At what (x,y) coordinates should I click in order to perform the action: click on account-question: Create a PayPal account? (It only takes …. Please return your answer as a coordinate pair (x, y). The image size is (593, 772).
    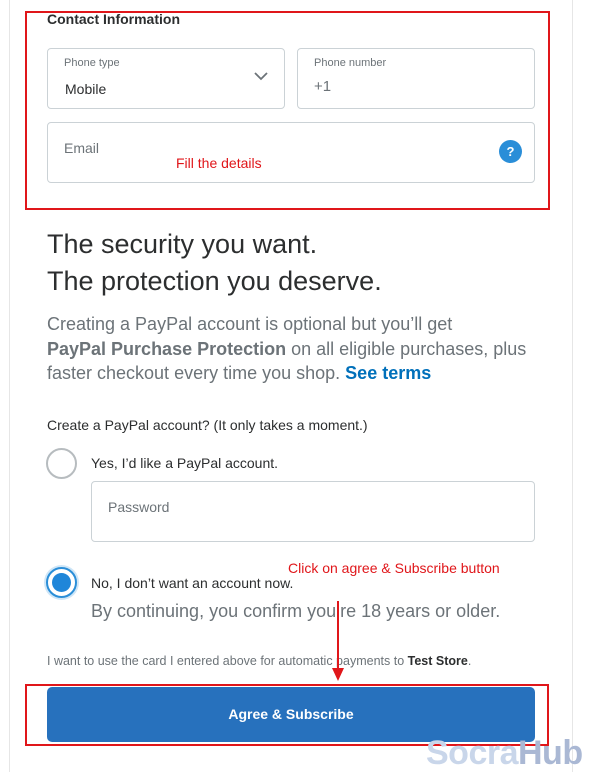
    Looking at the image, I should click on (207, 425).